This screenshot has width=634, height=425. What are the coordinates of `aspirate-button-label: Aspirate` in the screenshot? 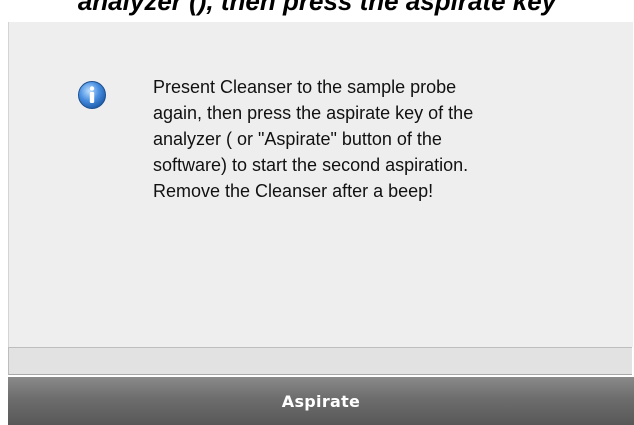 It's located at (321, 401).